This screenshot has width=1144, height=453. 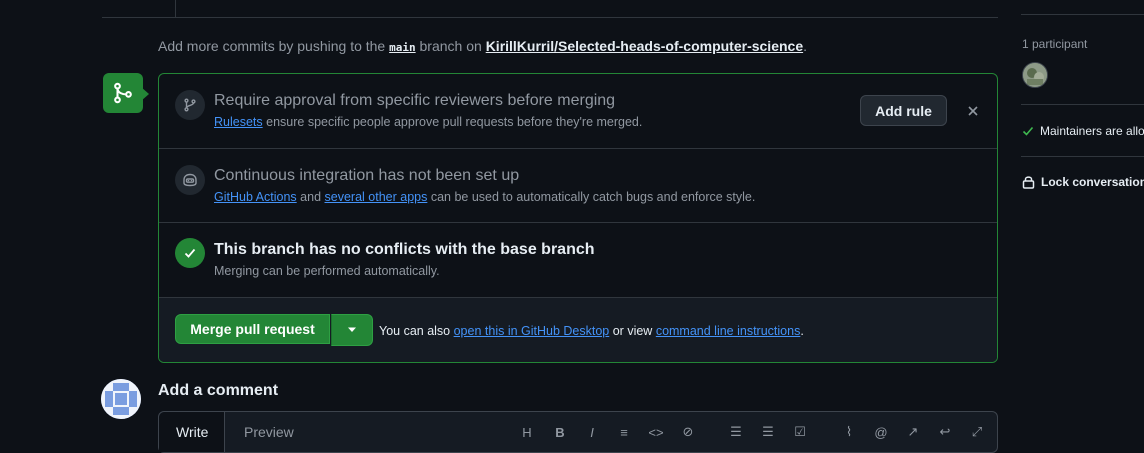 I want to click on commit-hint-suffix: ., so click(x=805, y=46).